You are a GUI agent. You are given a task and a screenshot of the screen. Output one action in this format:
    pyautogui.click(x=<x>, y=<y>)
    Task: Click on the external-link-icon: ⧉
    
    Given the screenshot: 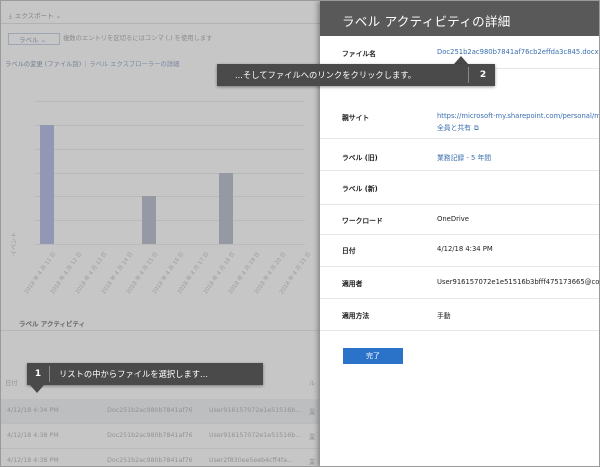 What is the action you would take?
    pyautogui.click(x=476, y=128)
    